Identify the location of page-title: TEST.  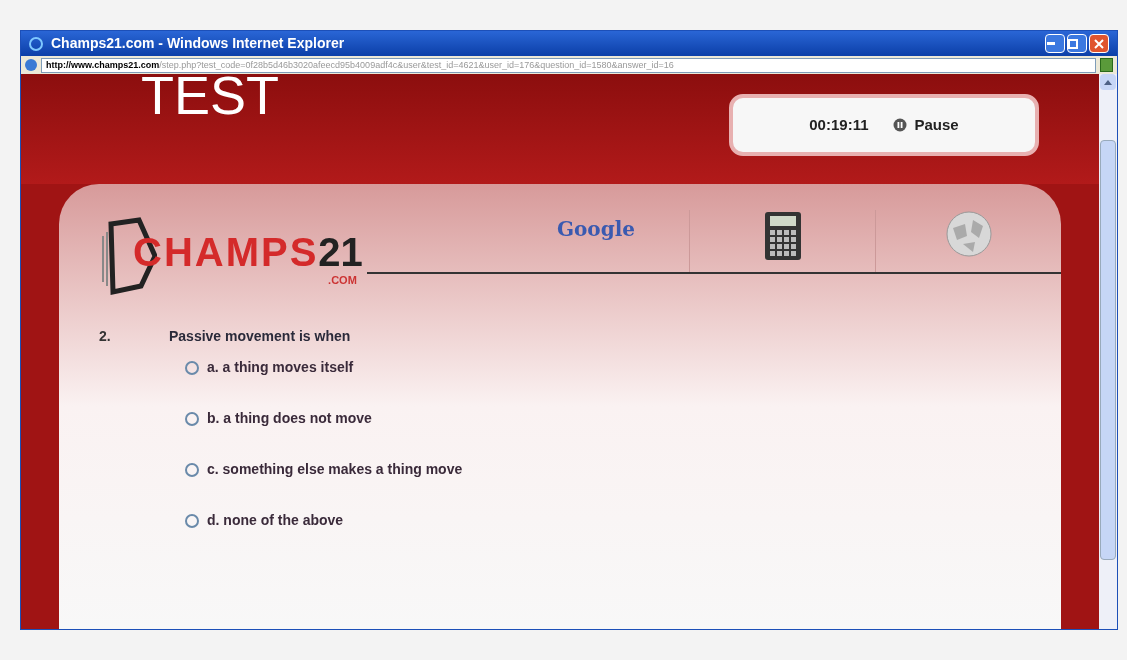
(210, 97).